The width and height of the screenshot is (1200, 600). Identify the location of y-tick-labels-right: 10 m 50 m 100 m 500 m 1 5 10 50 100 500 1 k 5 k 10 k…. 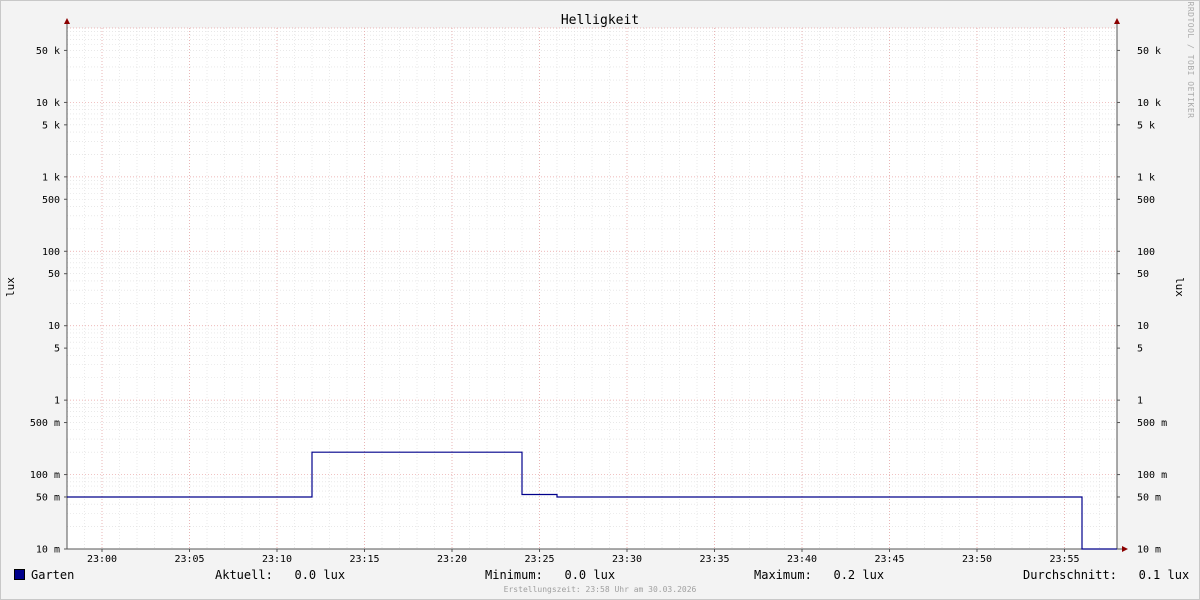
(1152, 301).